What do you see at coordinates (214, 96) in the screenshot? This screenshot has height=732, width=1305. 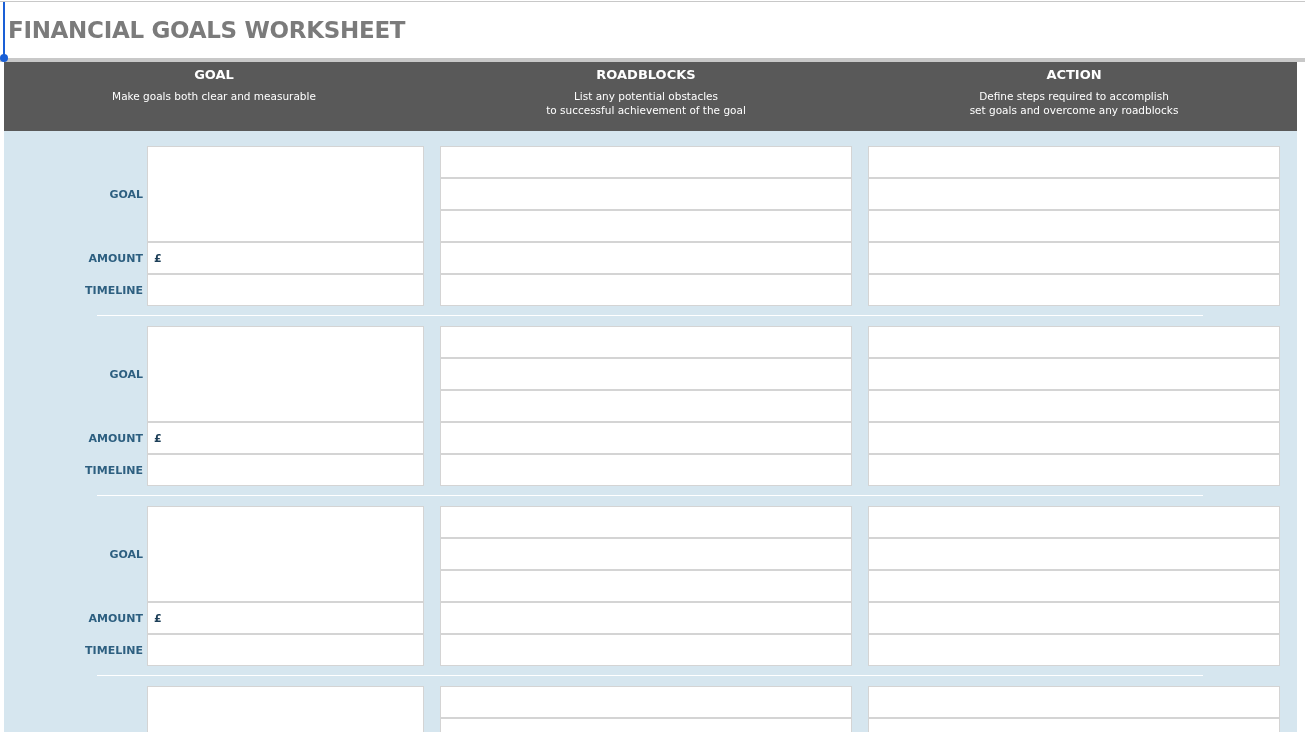 I see `column-description: Make goals both clear and measurable` at bounding box center [214, 96].